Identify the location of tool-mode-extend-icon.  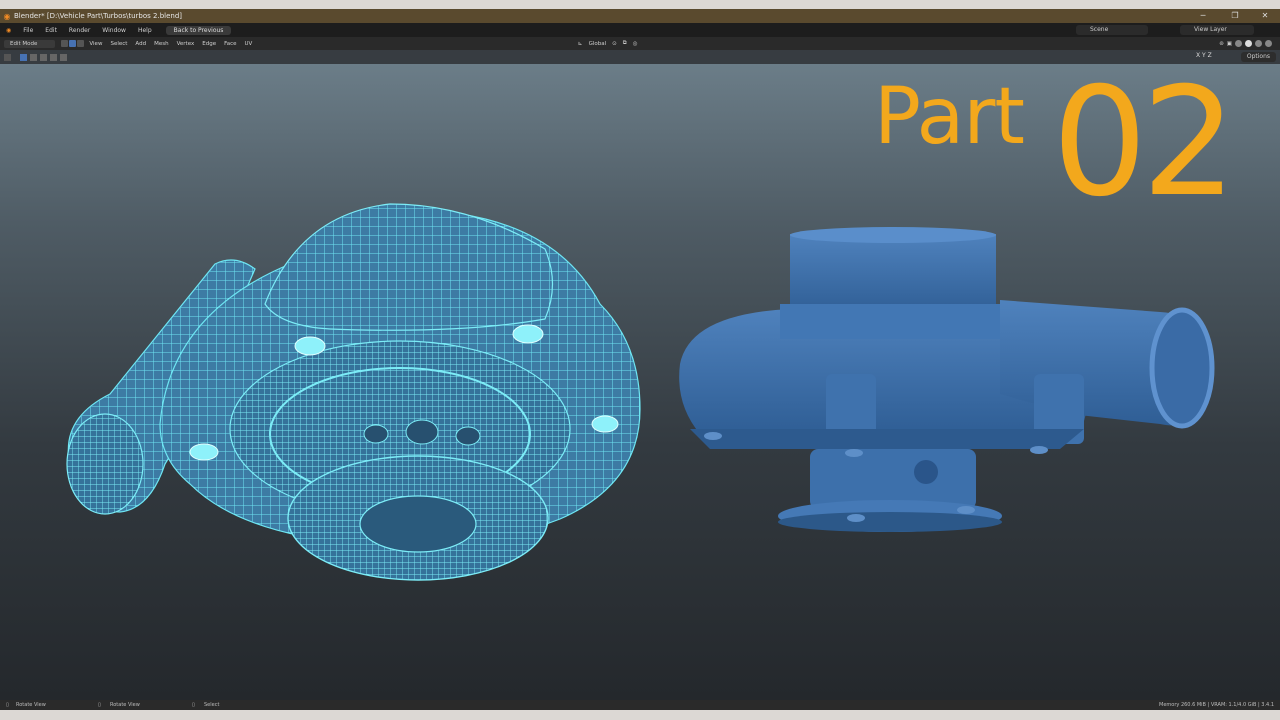
(33, 57).